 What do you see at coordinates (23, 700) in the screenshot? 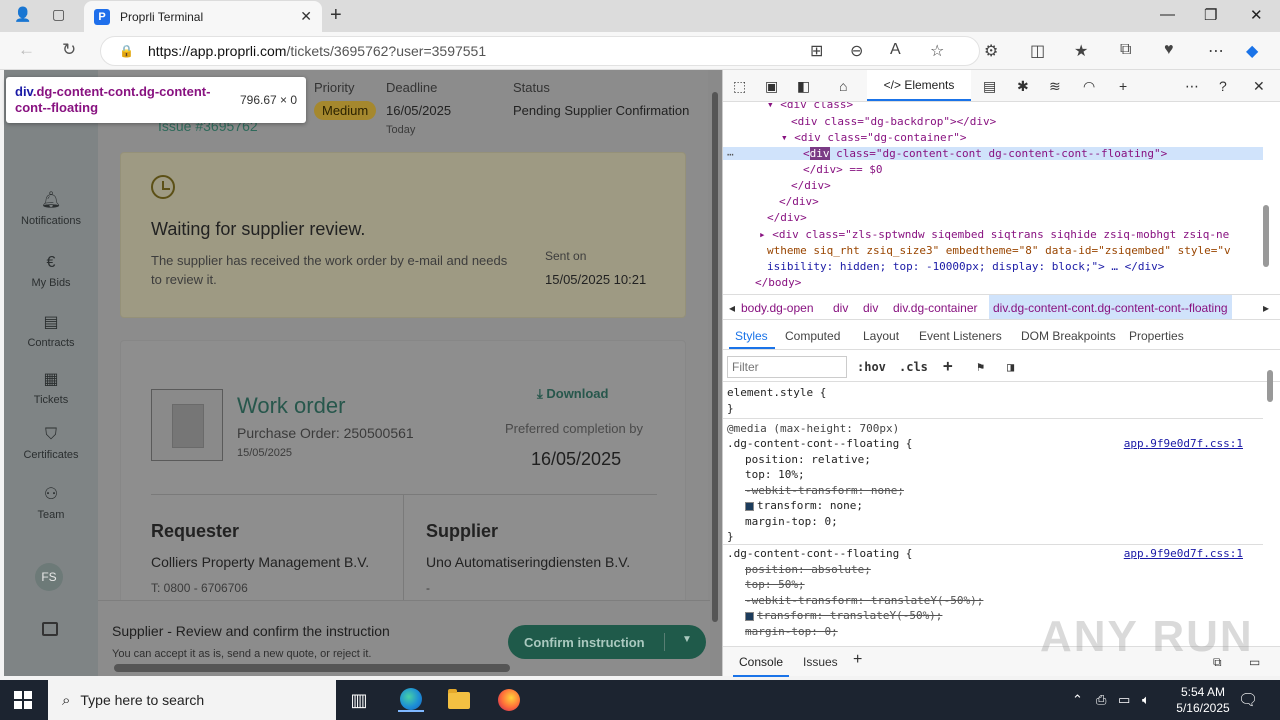
I see `windows-start-icon` at bounding box center [23, 700].